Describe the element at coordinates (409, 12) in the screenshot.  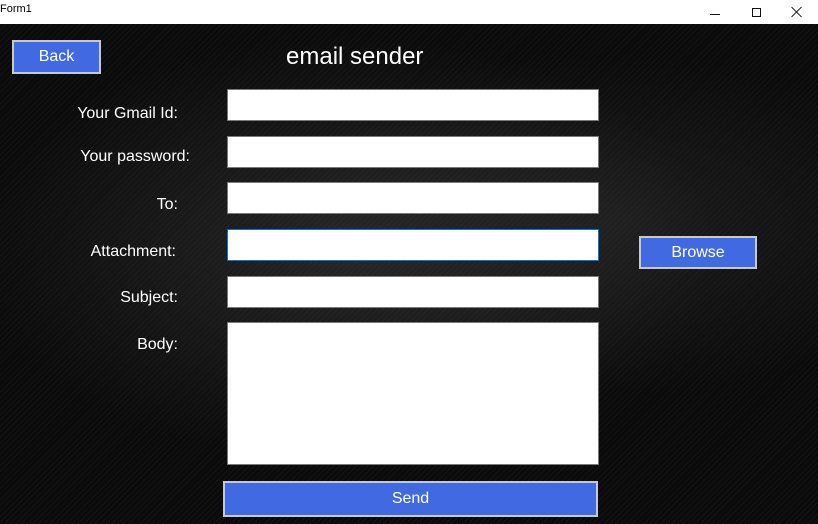
I see `title-bar: Form1` at that location.